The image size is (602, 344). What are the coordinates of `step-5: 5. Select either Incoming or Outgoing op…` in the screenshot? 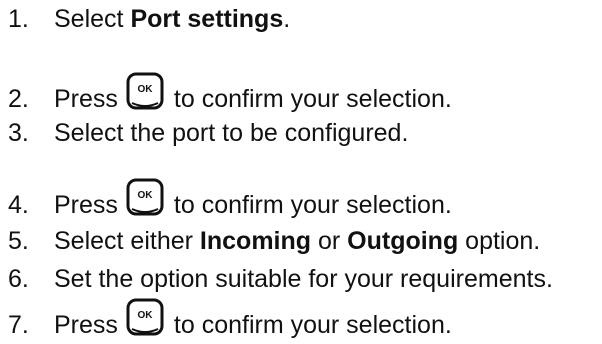 It's located at (274, 241).